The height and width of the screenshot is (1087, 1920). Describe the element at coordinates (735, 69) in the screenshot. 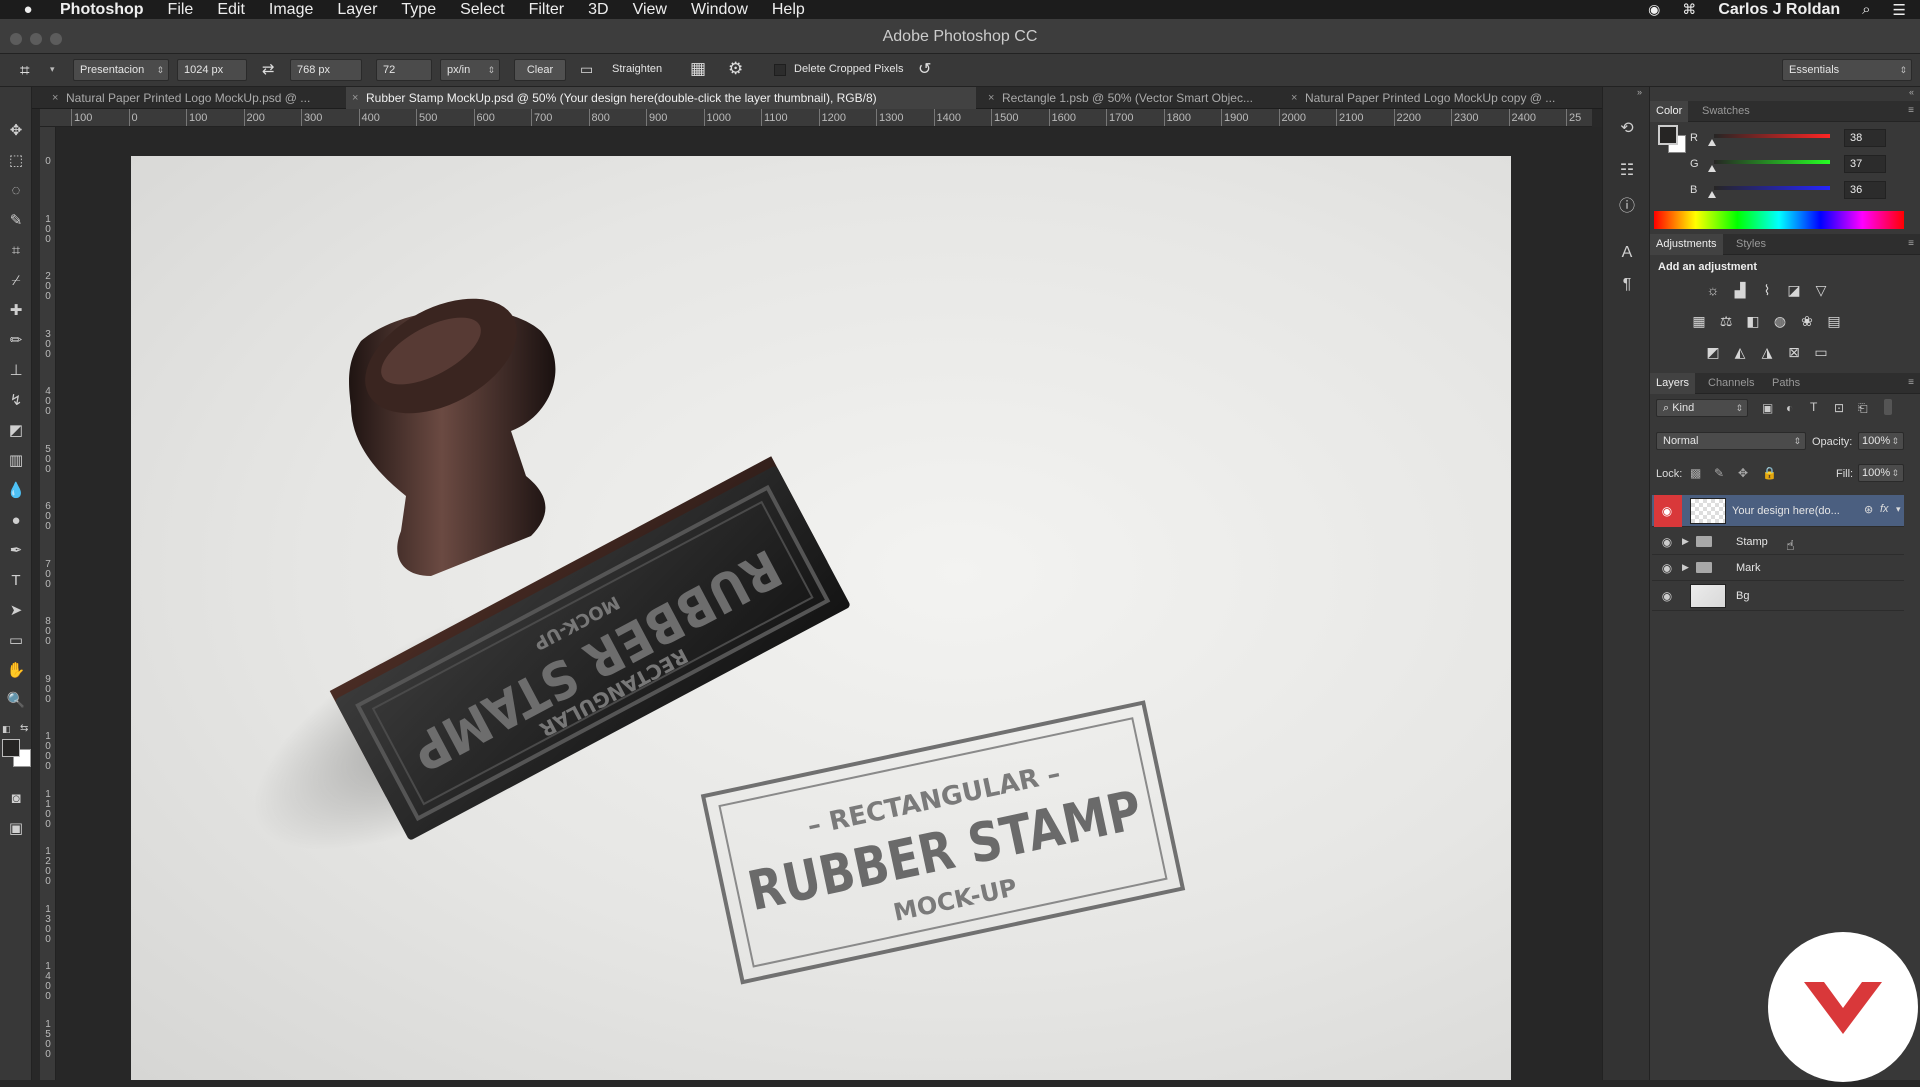

I see `crop-settings-gear-icon: ⚙` at that location.